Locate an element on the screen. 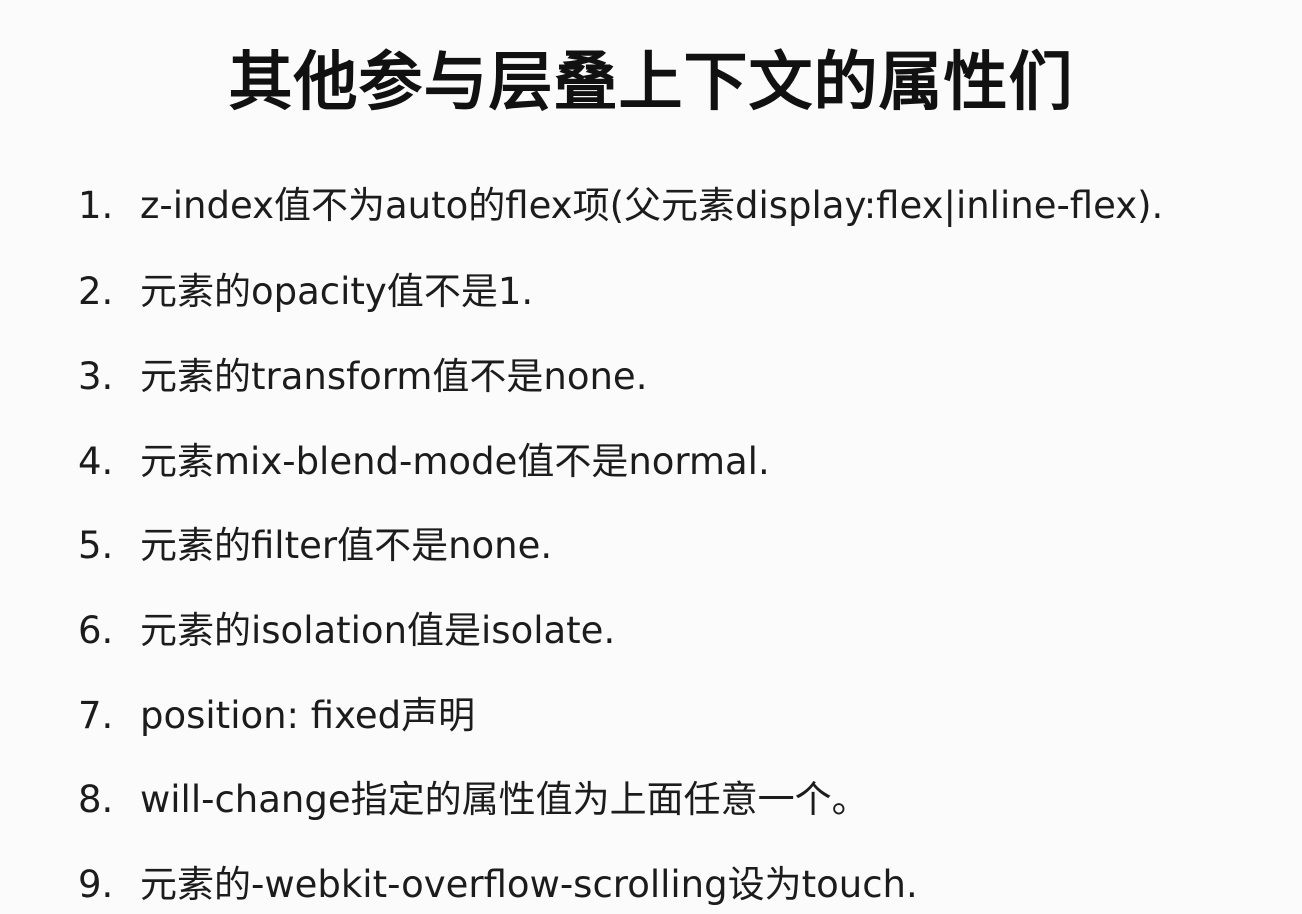 The height and width of the screenshot is (914, 1302). list-item-number: 2. is located at coordinates (96, 291).